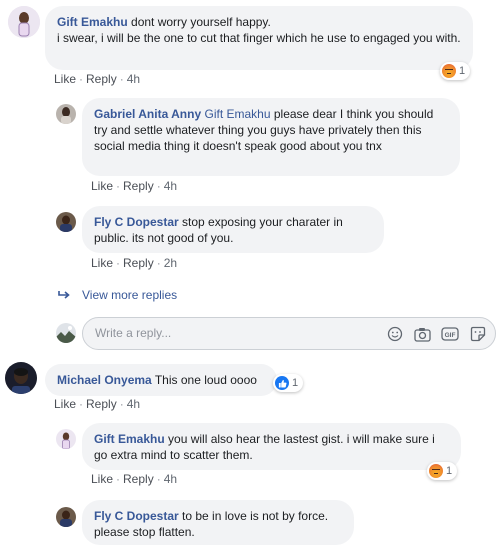  What do you see at coordinates (129, 295) in the screenshot?
I see `view-more-label: View more replies` at bounding box center [129, 295].